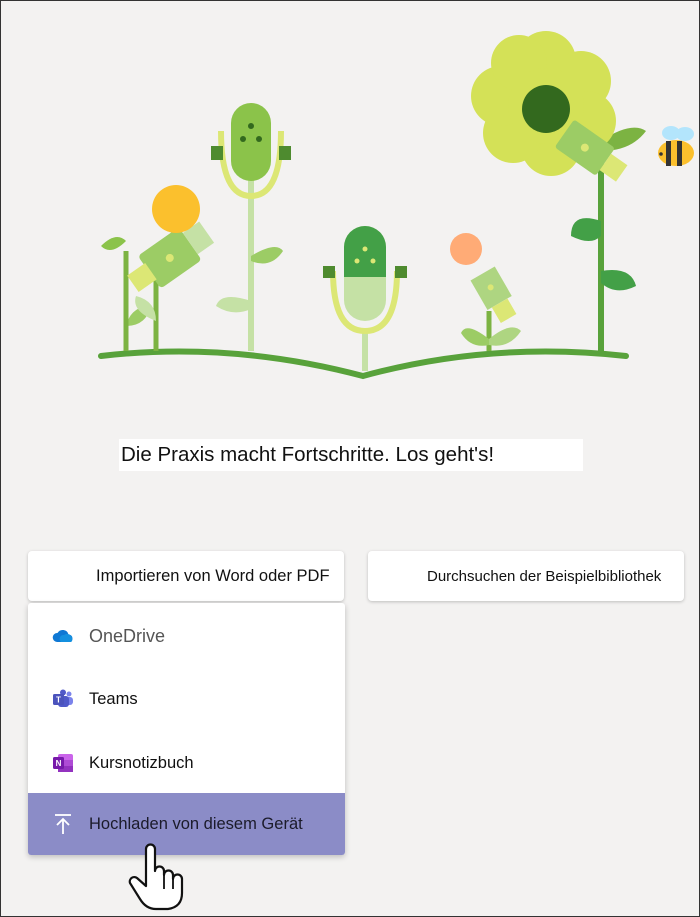 This screenshot has height=917, width=700. I want to click on menu-item-label: Kursnotizbuch, so click(141, 762).